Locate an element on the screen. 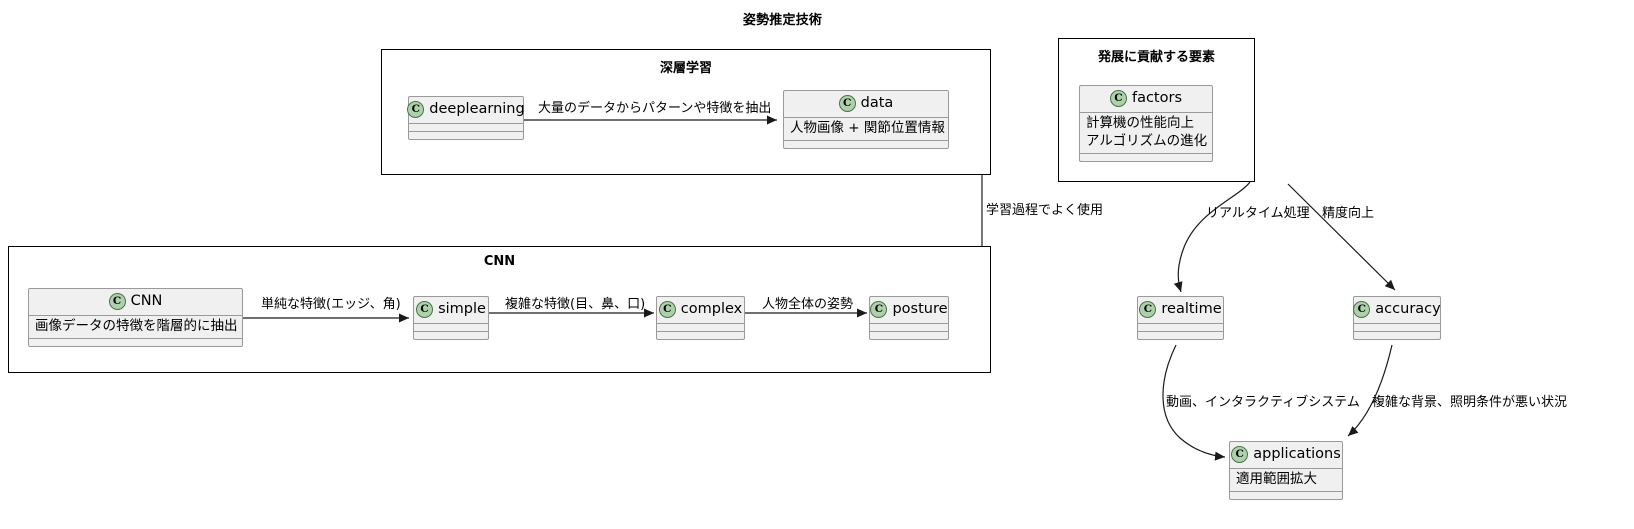  class-attribute: 計算機の性能向上 is located at coordinates (1140, 123).